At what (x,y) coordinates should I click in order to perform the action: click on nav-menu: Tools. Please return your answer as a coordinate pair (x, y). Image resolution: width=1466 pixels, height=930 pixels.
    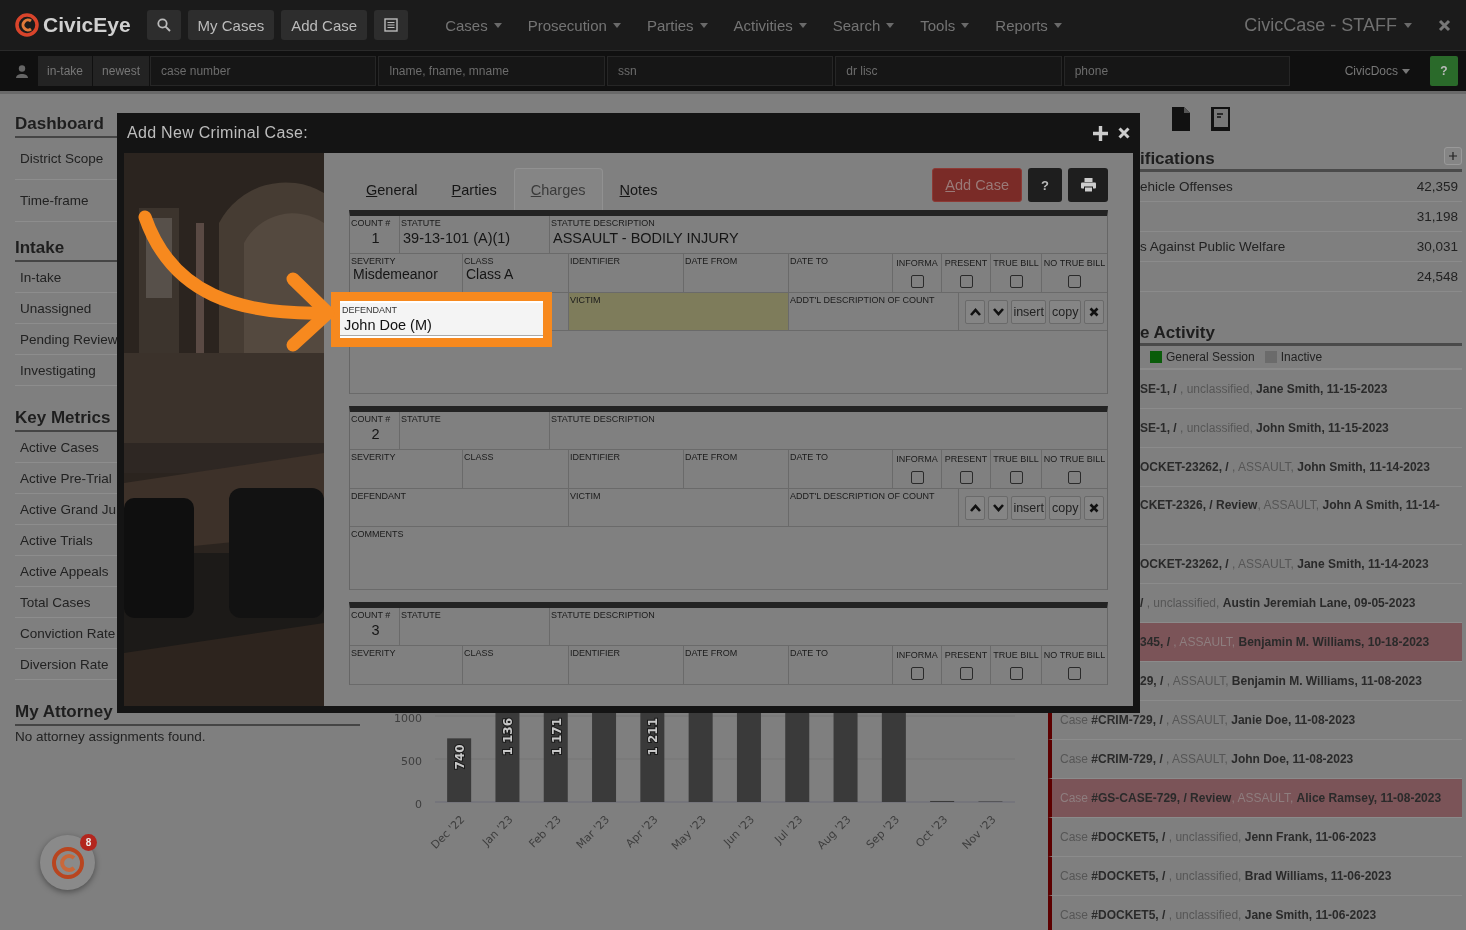
    Looking at the image, I should click on (946, 25).